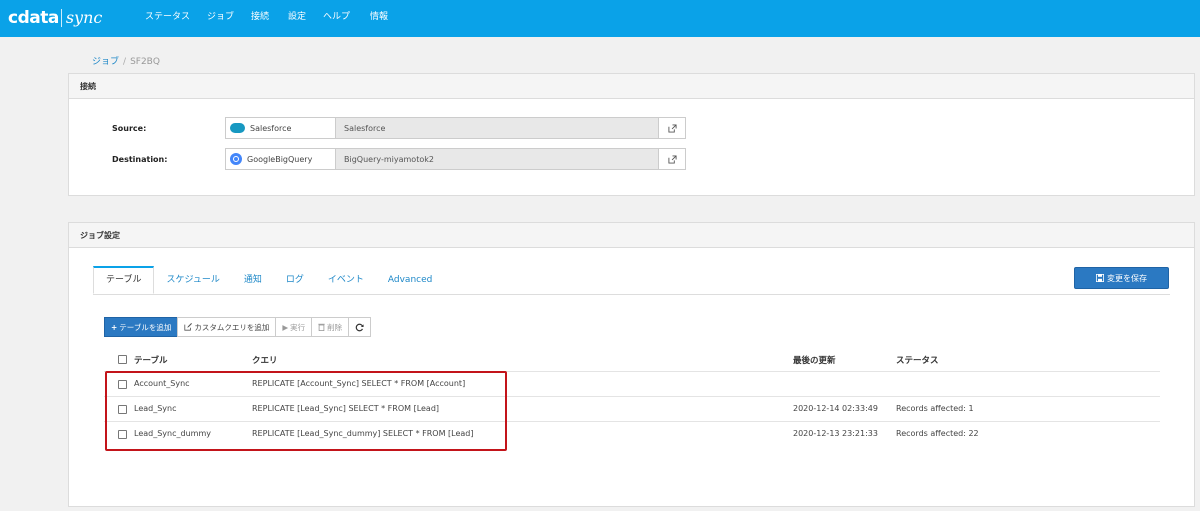 This screenshot has height=511, width=1200. Describe the element at coordinates (814, 360) in the screenshot. I see `column-header-last-updated: 最後の更新` at that location.